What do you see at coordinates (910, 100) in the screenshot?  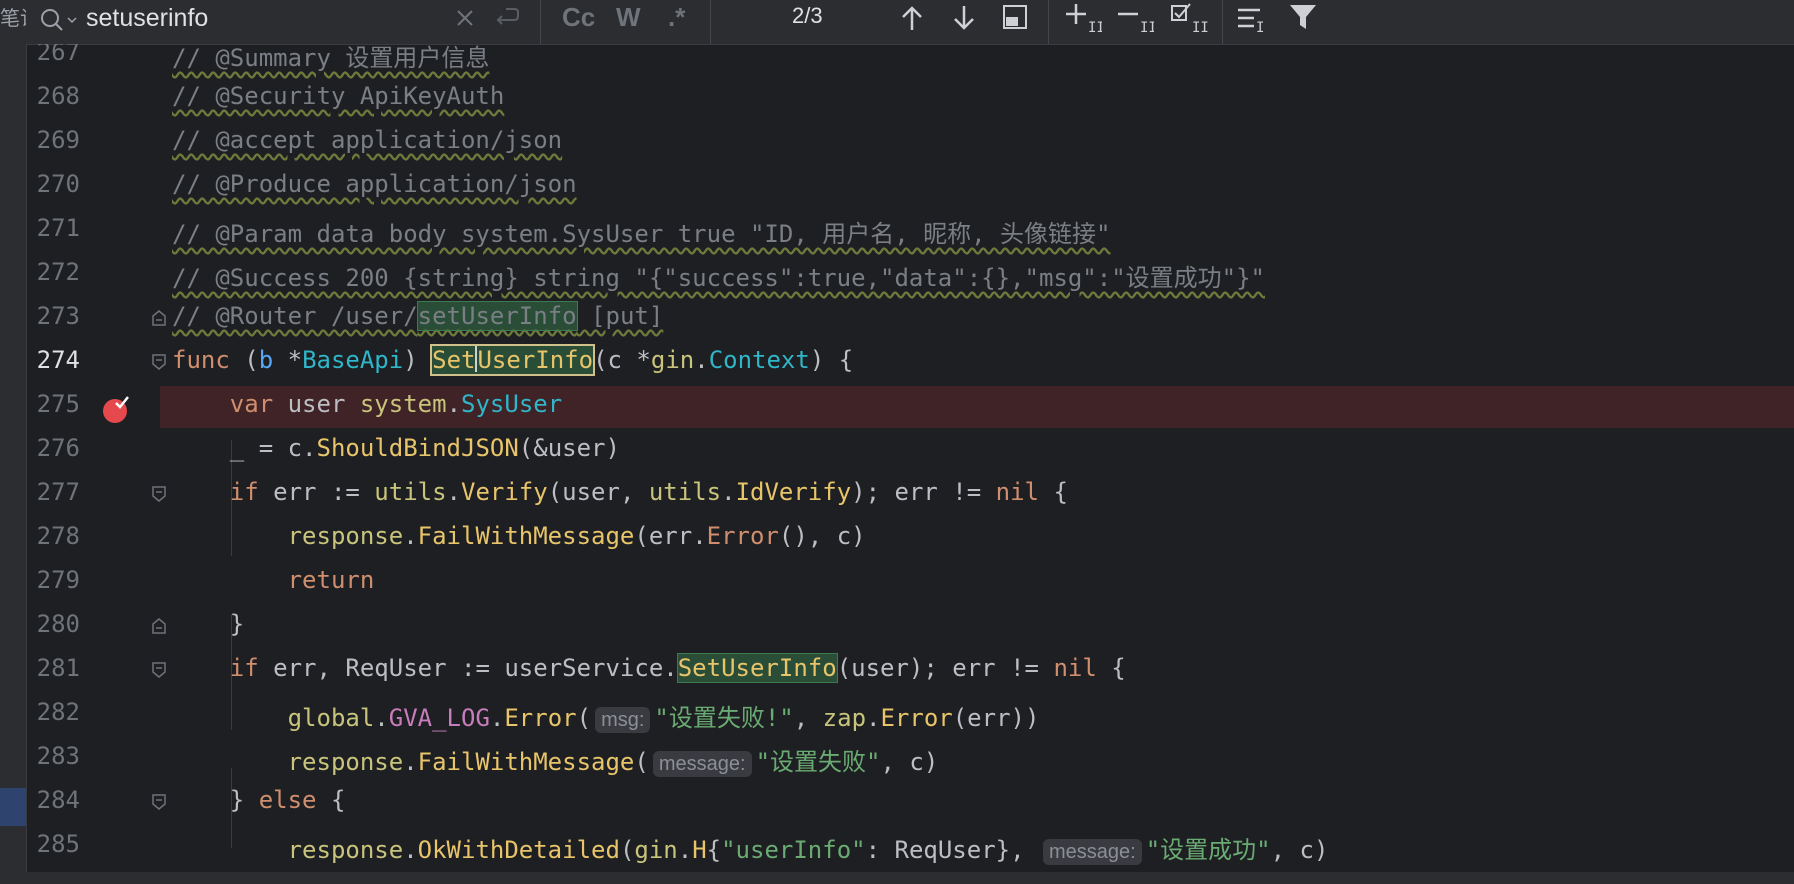 I see `code-line: 268 // @Security ApiKeyAuth` at bounding box center [910, 100].